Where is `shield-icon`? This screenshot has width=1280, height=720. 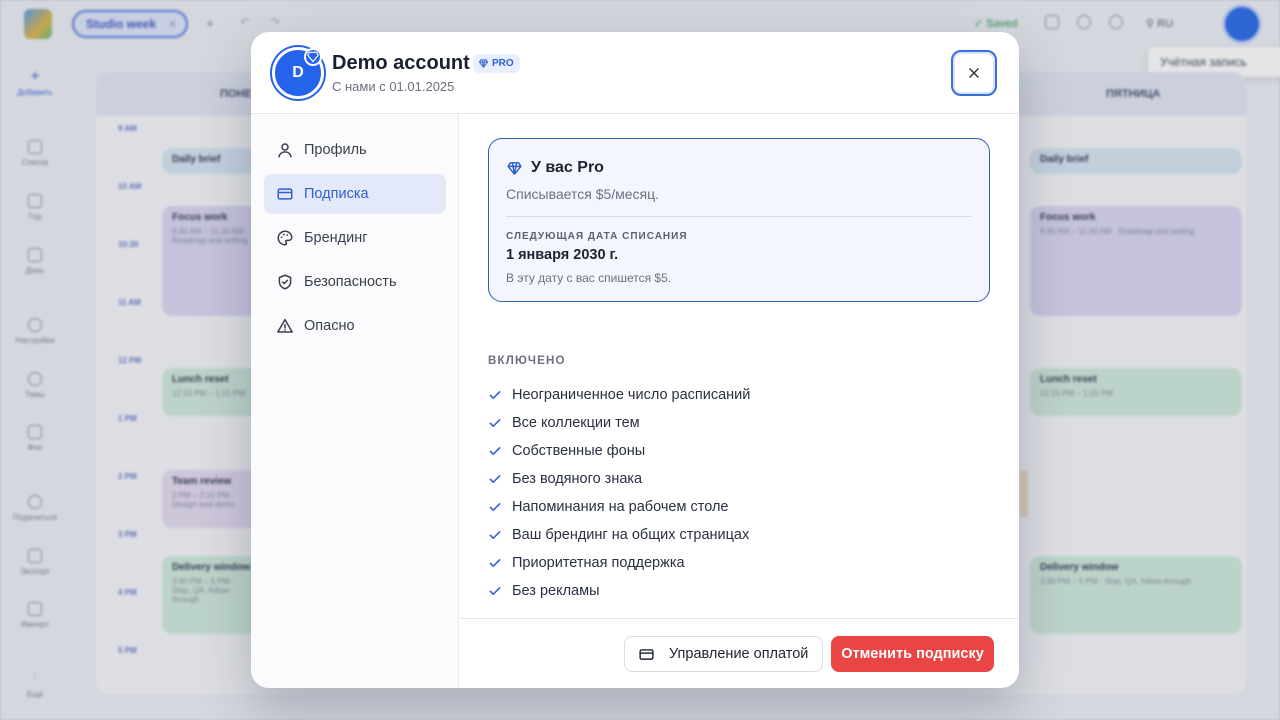 shield-icon is located at coordinates (285, 282).